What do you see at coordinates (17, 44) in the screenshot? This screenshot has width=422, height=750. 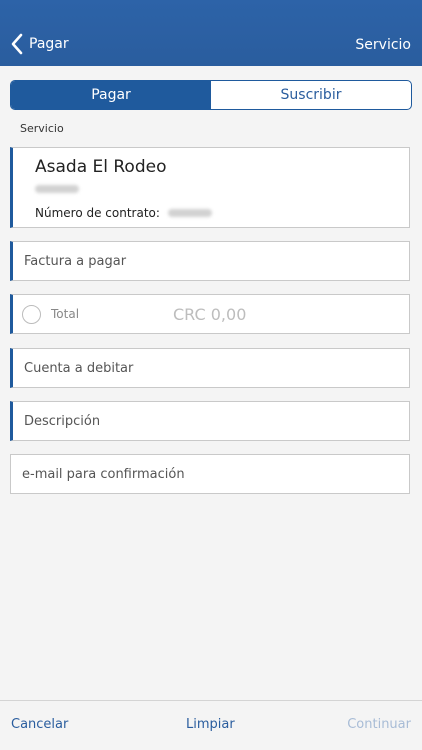 I see `chevron-left-icon` at bounding box center [17, 44].